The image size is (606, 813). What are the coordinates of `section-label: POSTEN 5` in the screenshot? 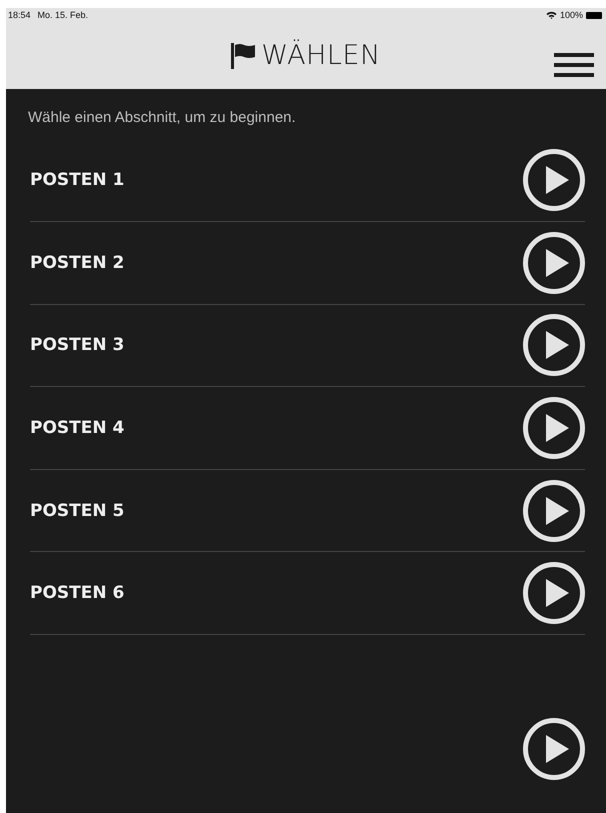 It's located at (77, 510).